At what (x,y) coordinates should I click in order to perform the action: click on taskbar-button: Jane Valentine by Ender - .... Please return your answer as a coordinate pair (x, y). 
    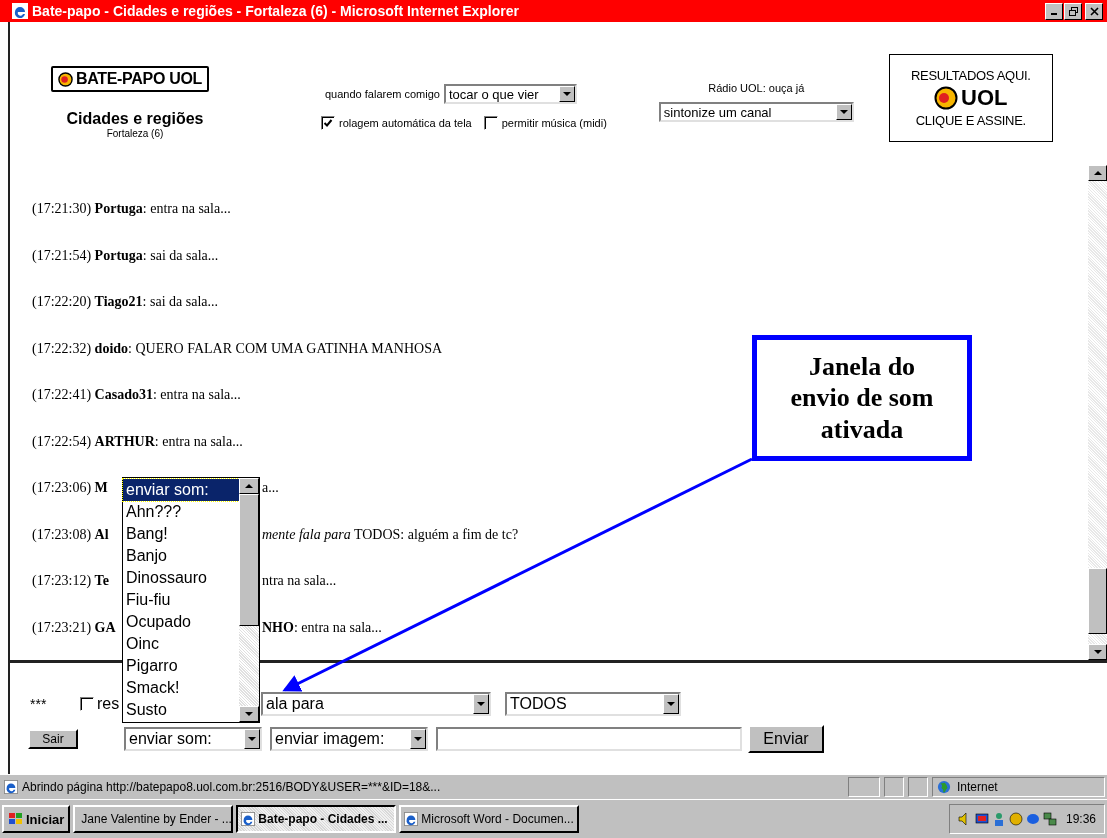
    Looking at the image, I should click on (153, 819).